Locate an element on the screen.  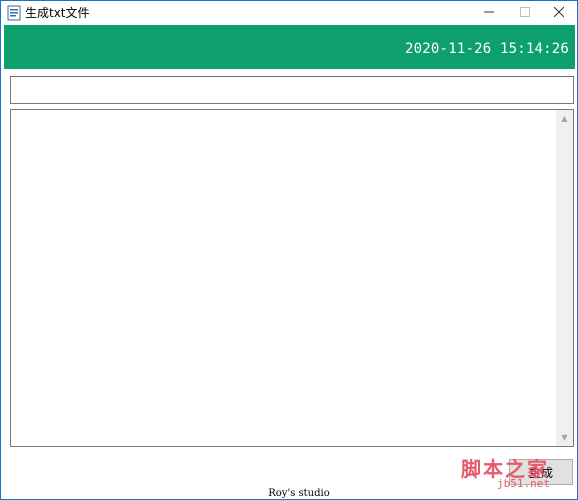
document-icon is located at coordinates (14, 13).